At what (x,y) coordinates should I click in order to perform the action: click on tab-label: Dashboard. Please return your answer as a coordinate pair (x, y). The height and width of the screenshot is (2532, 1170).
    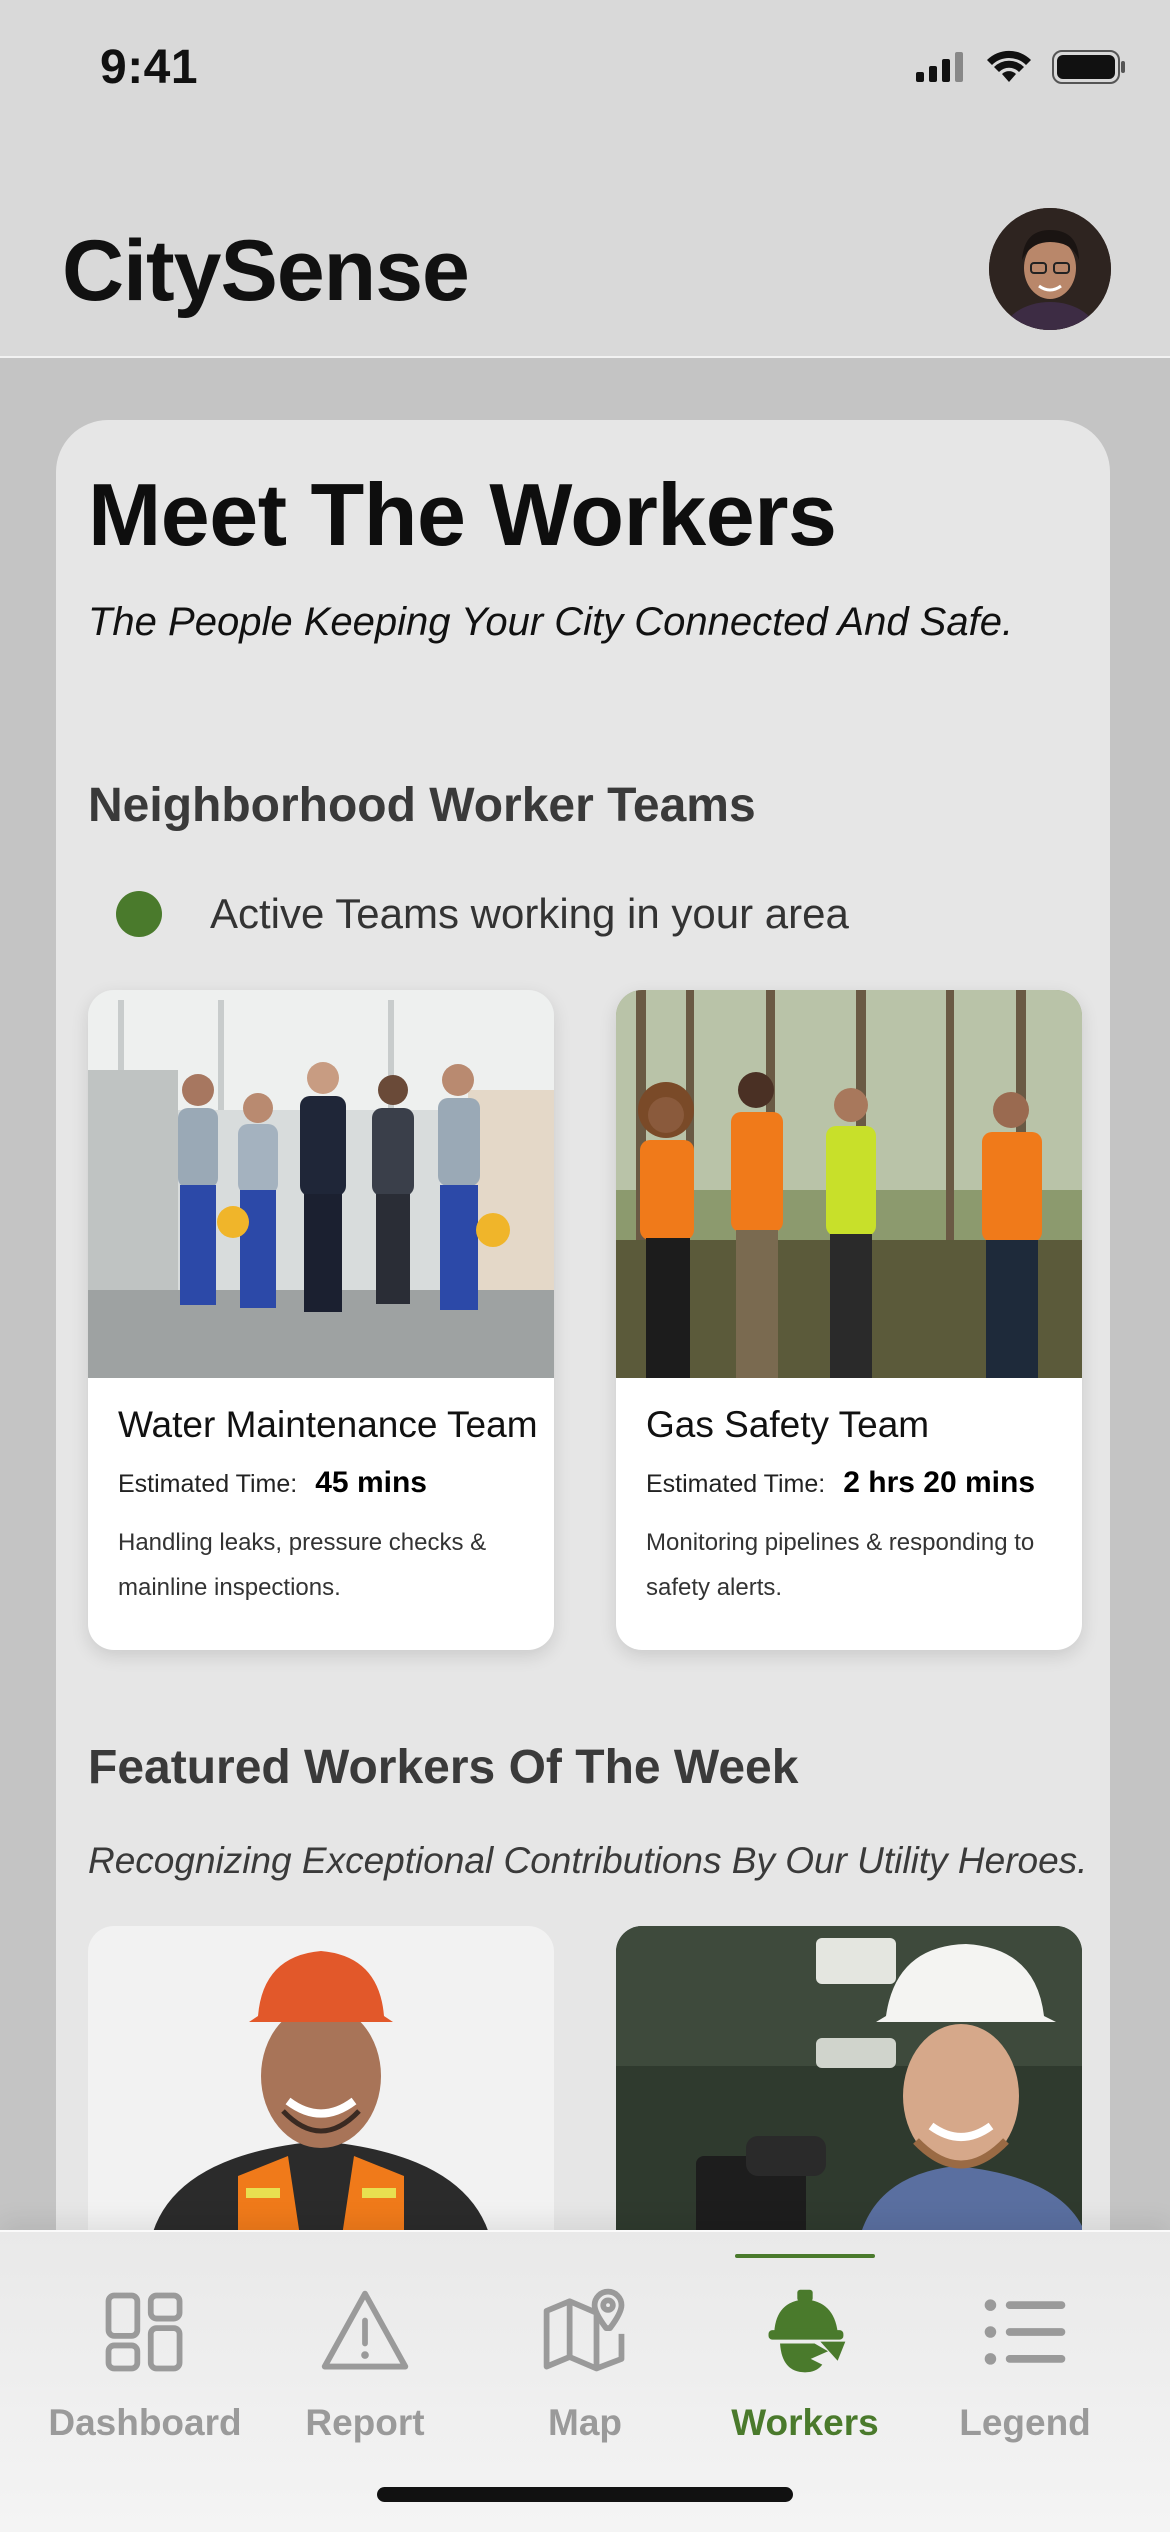
    Looking at the image, I should click on (145, 2422).